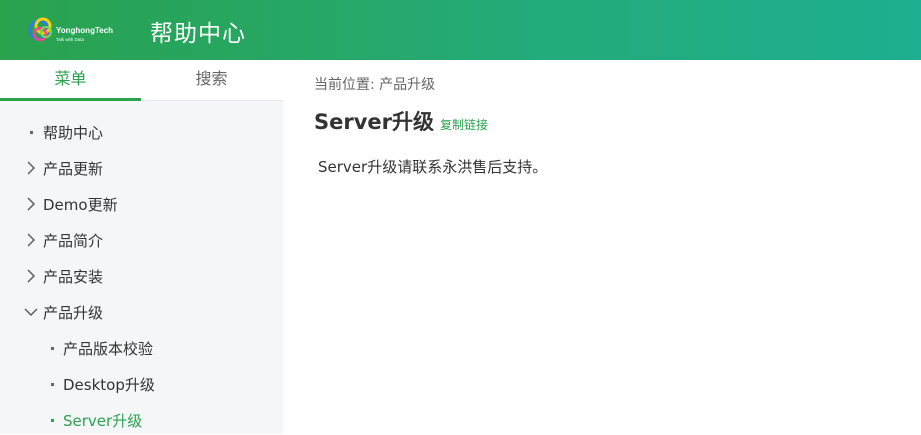  Describe the element at coordinates (70, 80) in the screenshot. I see `tab-menu: 菜单` at that location.